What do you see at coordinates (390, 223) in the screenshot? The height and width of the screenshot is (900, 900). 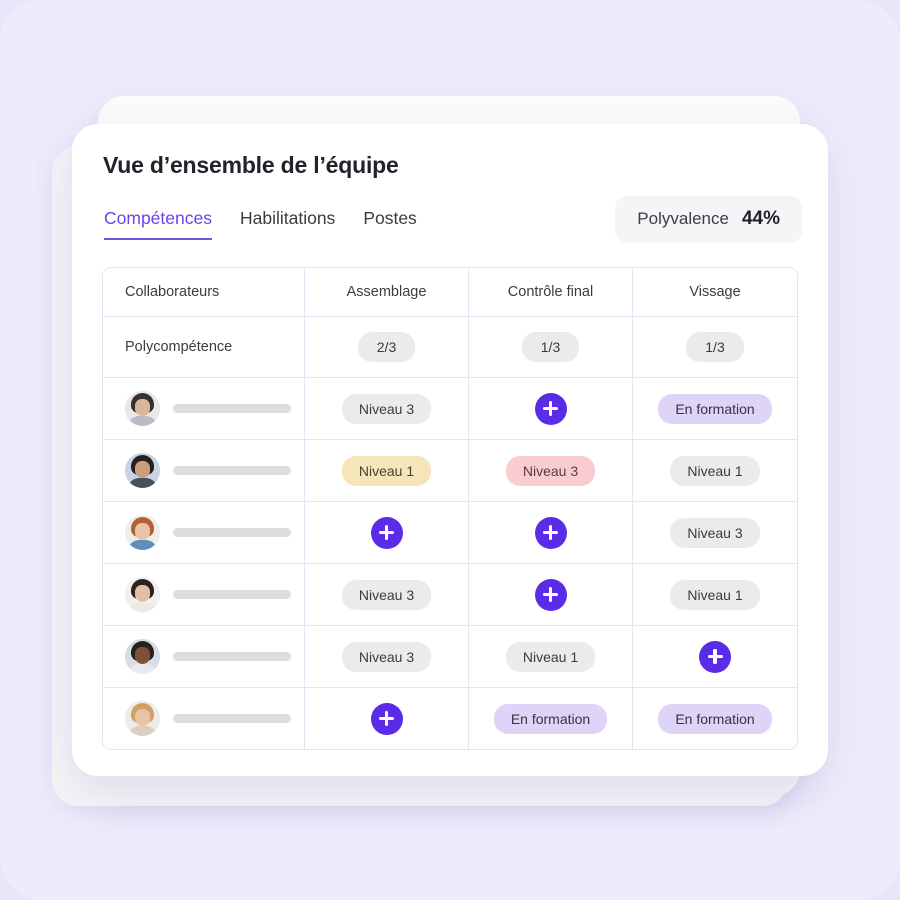 I see `tab-postes: Postes` at bounding box center [390, 223].